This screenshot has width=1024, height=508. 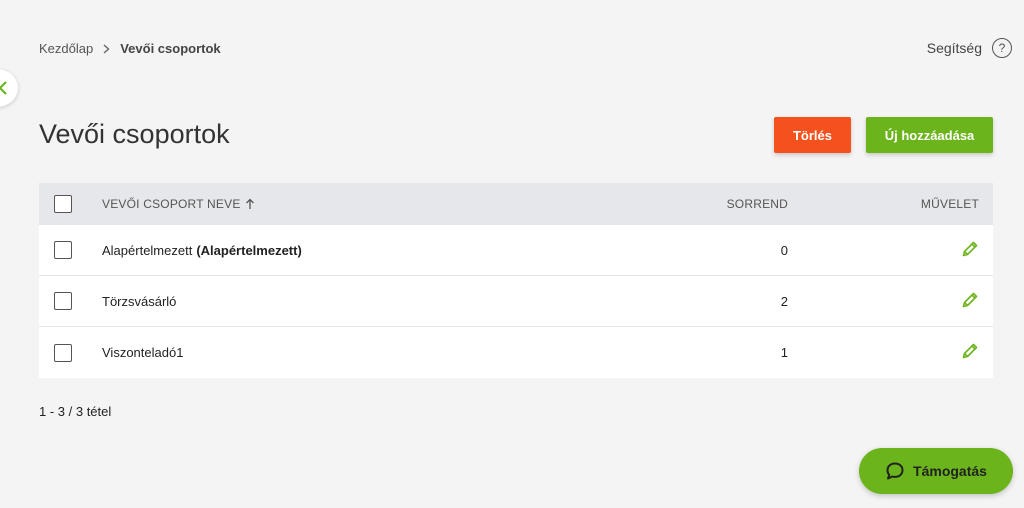 I want to click on column-header-name-label: VEVŐI CSOPORT NEVE, so click(x=171, y=204).